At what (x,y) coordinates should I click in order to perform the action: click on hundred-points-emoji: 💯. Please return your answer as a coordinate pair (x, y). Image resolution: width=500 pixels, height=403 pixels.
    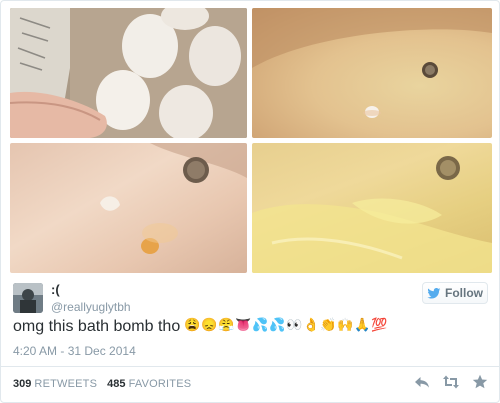
    Looking at the image, I should click on (379, 325).